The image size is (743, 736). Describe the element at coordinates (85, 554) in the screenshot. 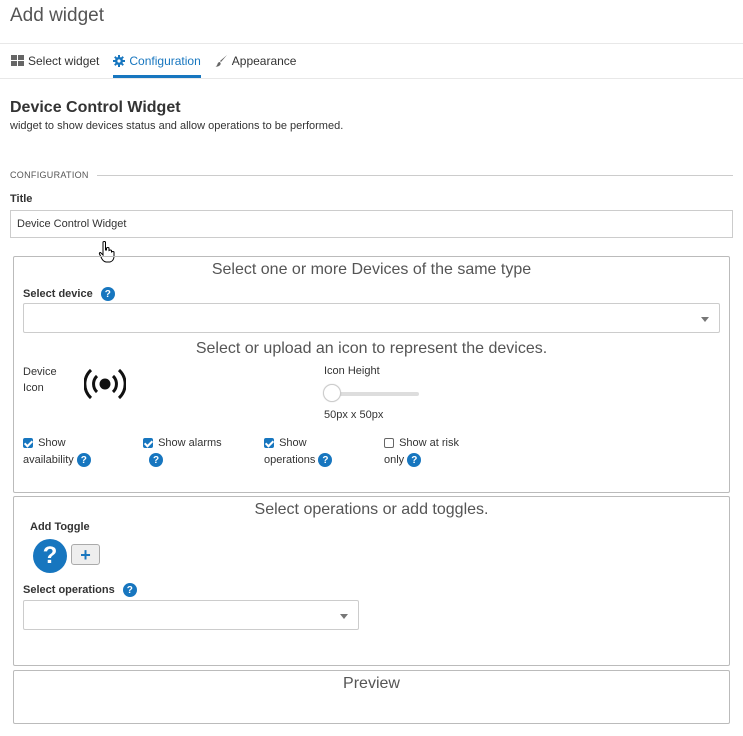

I see `add-toggle-button: +` at that location.